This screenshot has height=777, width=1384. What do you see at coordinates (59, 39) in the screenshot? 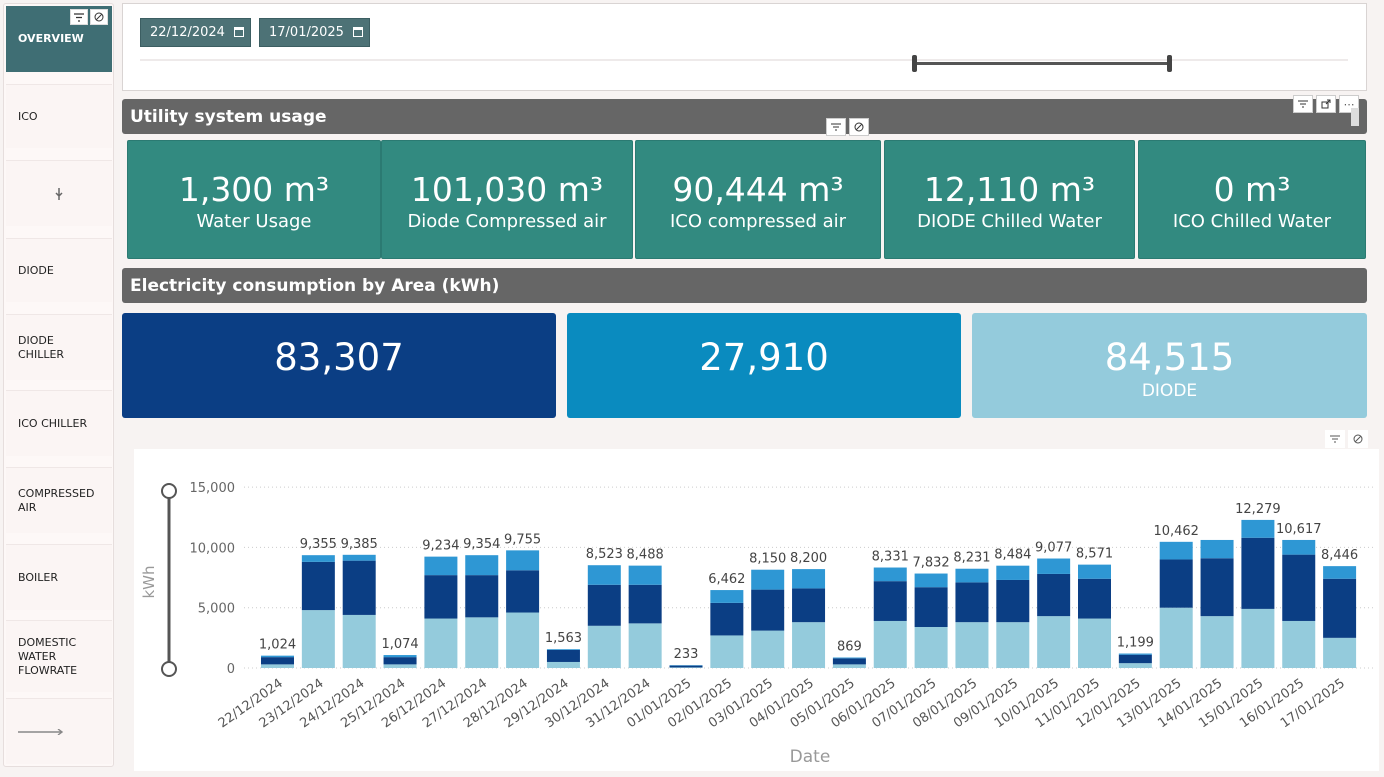
I see `sidebar-item-overview: OVERVIEW` at bounding box center [59, 39].